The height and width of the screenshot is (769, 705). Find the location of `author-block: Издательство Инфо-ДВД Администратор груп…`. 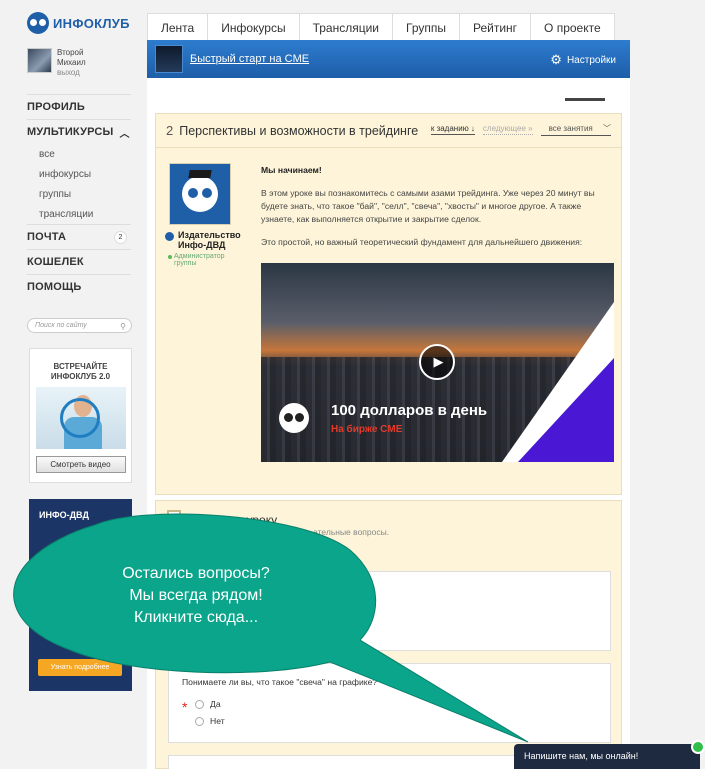

author-block: Издательство Инфо-ДВД Администратор груп… is located at coordinates (206, 215).